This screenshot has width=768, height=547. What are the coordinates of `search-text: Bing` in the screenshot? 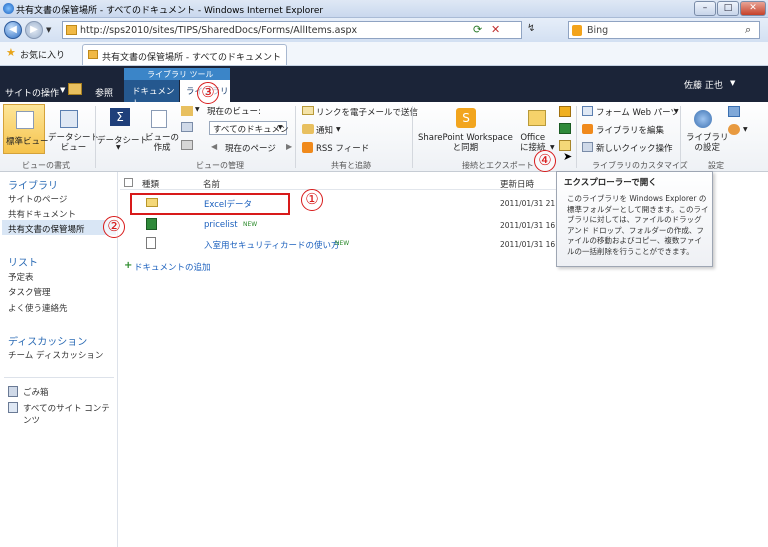 It's located at (598, 30).